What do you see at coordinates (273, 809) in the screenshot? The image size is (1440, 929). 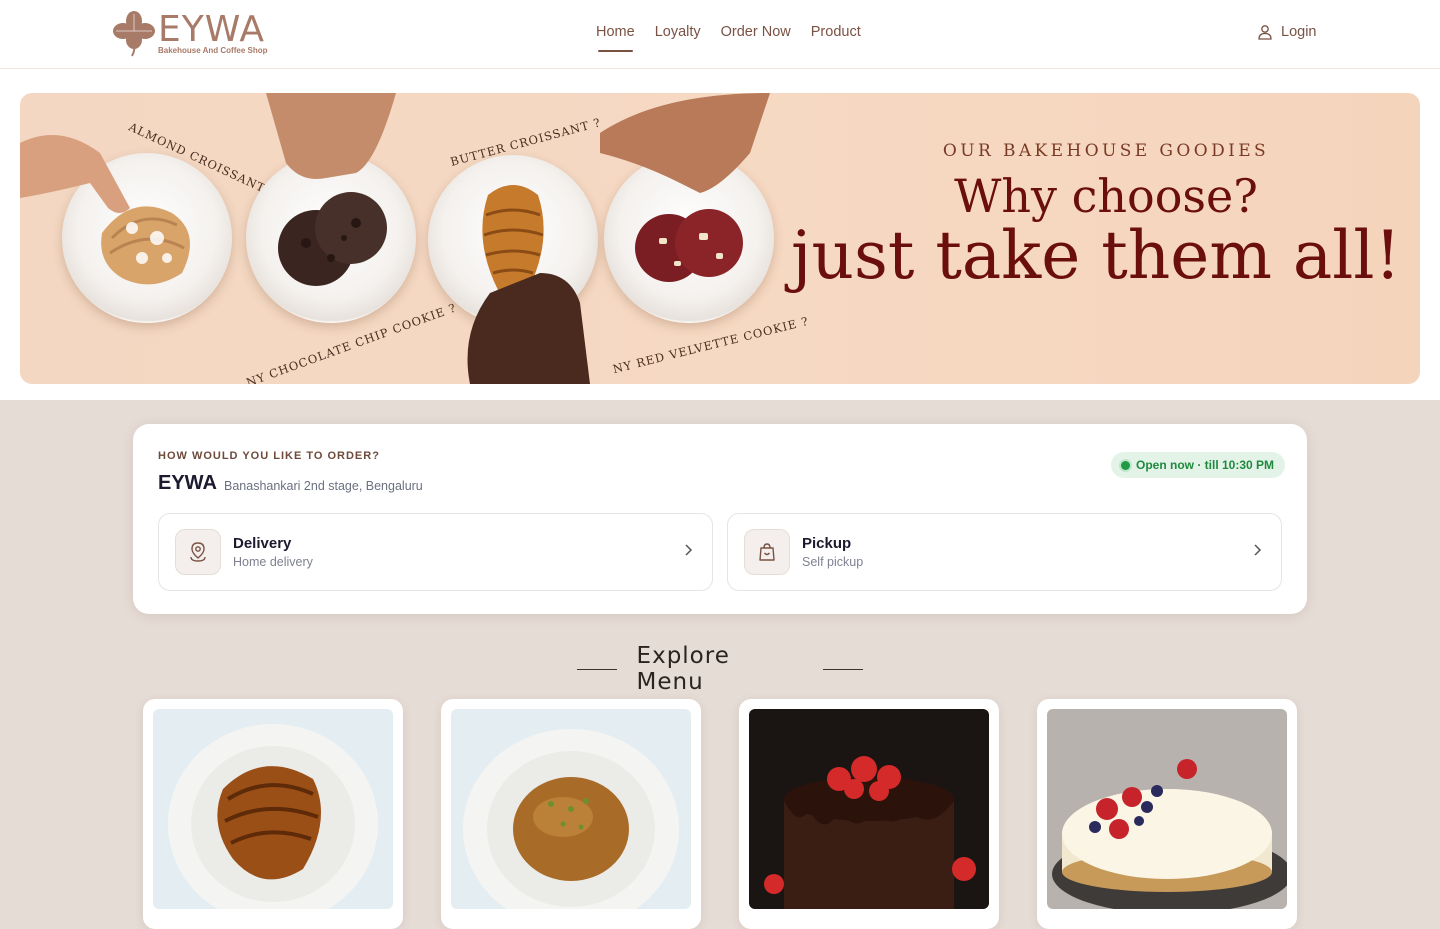 I see `croissant-image` at bounding box center [273, 809].